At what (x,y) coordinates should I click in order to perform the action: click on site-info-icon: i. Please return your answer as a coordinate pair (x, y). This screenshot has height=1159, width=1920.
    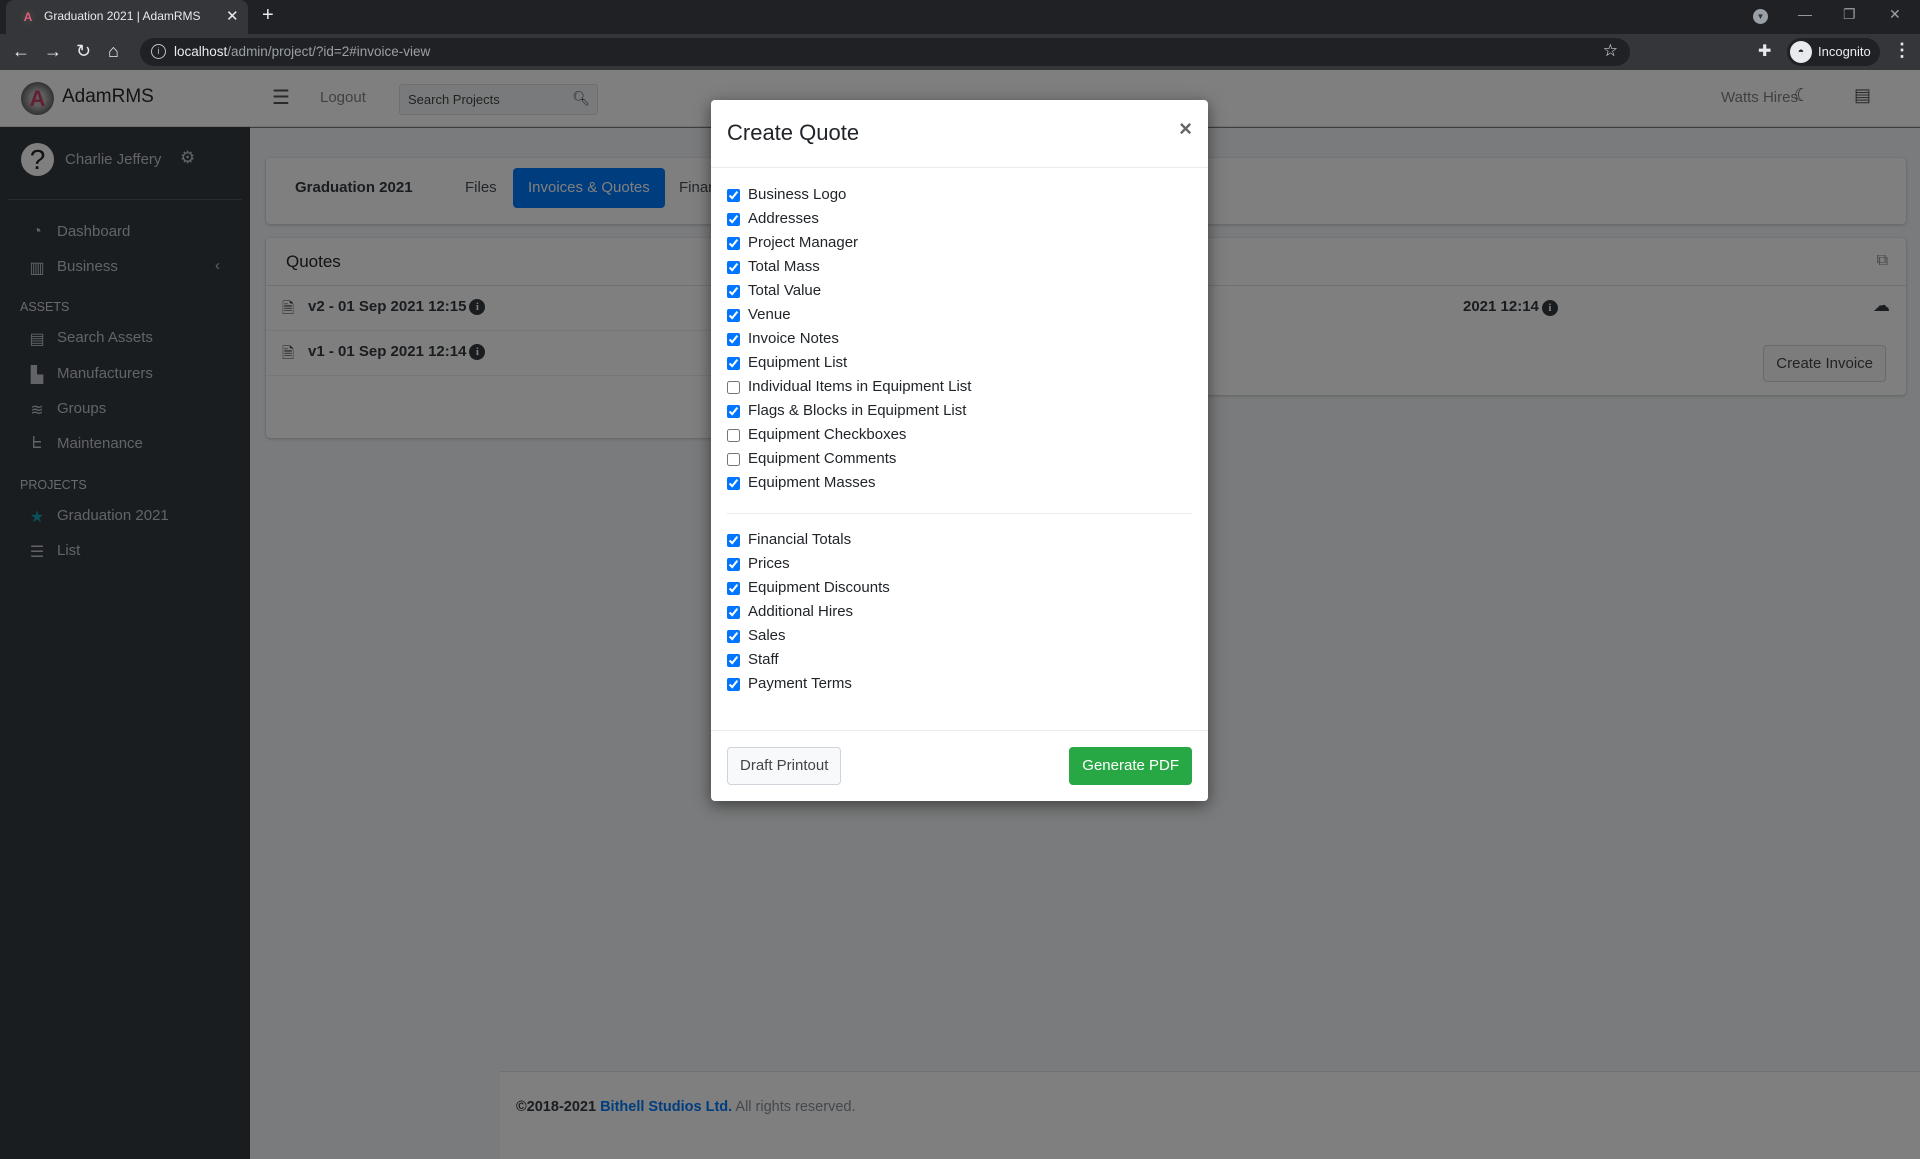
    Looking at the image, I should click on (158, 51).